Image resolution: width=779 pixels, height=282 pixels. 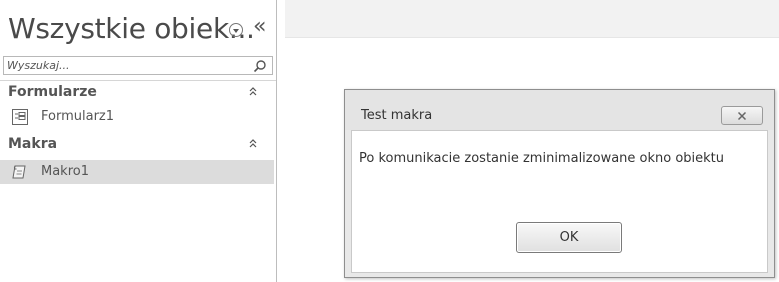 What do you see at coordinates (33, 144) in the screenshot?
I see `group-label: Makra` at bounding box center [33, 144].